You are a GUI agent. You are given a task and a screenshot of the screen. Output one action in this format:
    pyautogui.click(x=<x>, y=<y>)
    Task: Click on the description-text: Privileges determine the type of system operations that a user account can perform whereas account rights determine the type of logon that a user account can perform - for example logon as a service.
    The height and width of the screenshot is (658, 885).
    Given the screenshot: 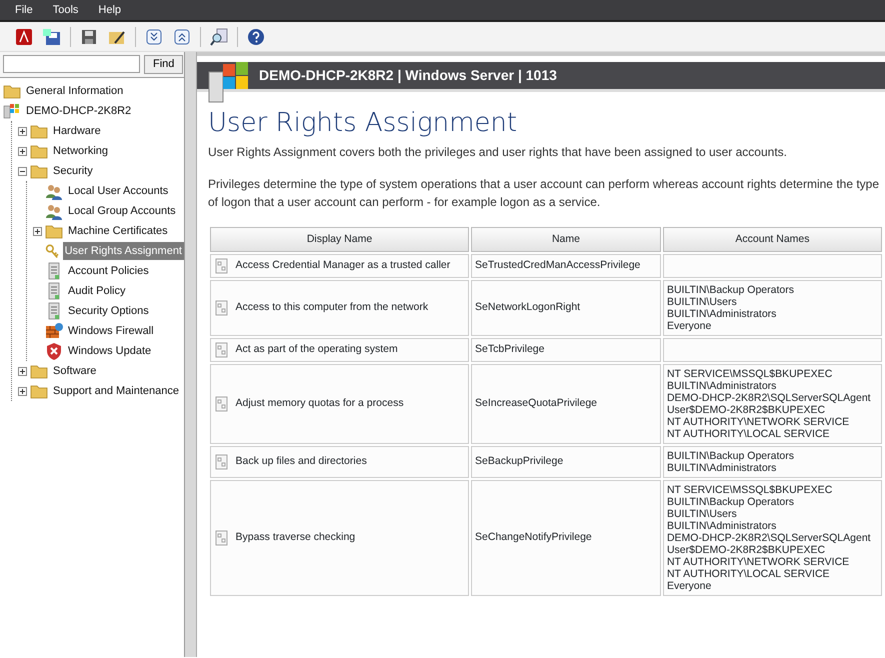 What is the action you would take?
    pyautogui.click(x=544, y=194)
    